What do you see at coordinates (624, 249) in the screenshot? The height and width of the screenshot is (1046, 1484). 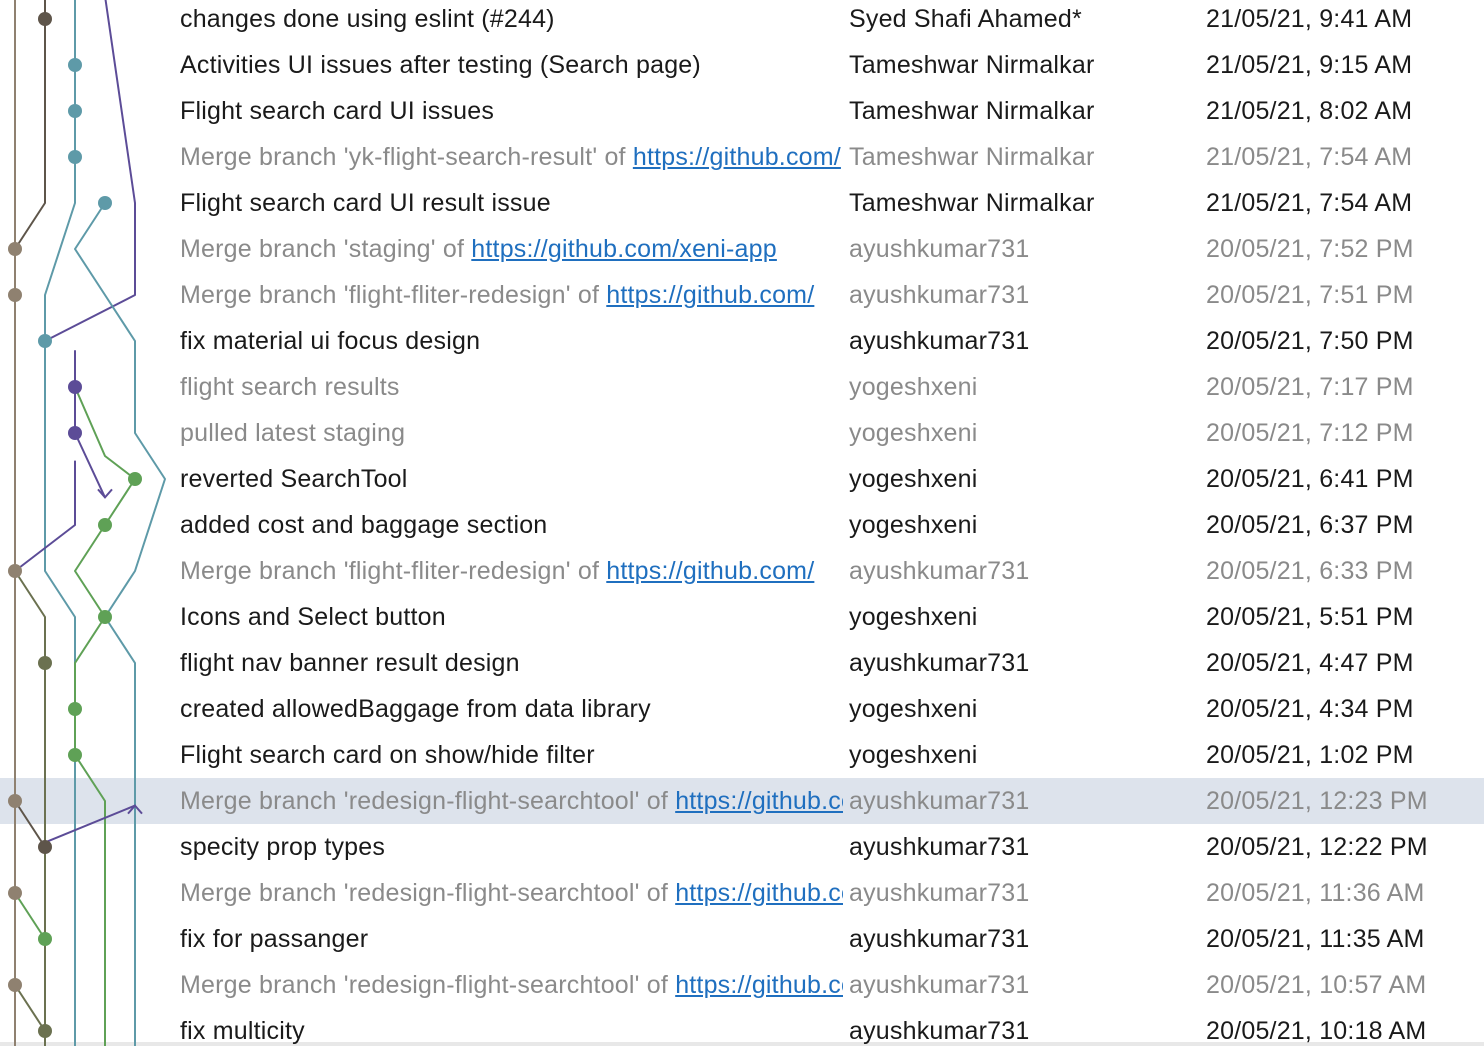 I see `repo-link: https://github.com/xeni-app` at bounding box center [624, 249].